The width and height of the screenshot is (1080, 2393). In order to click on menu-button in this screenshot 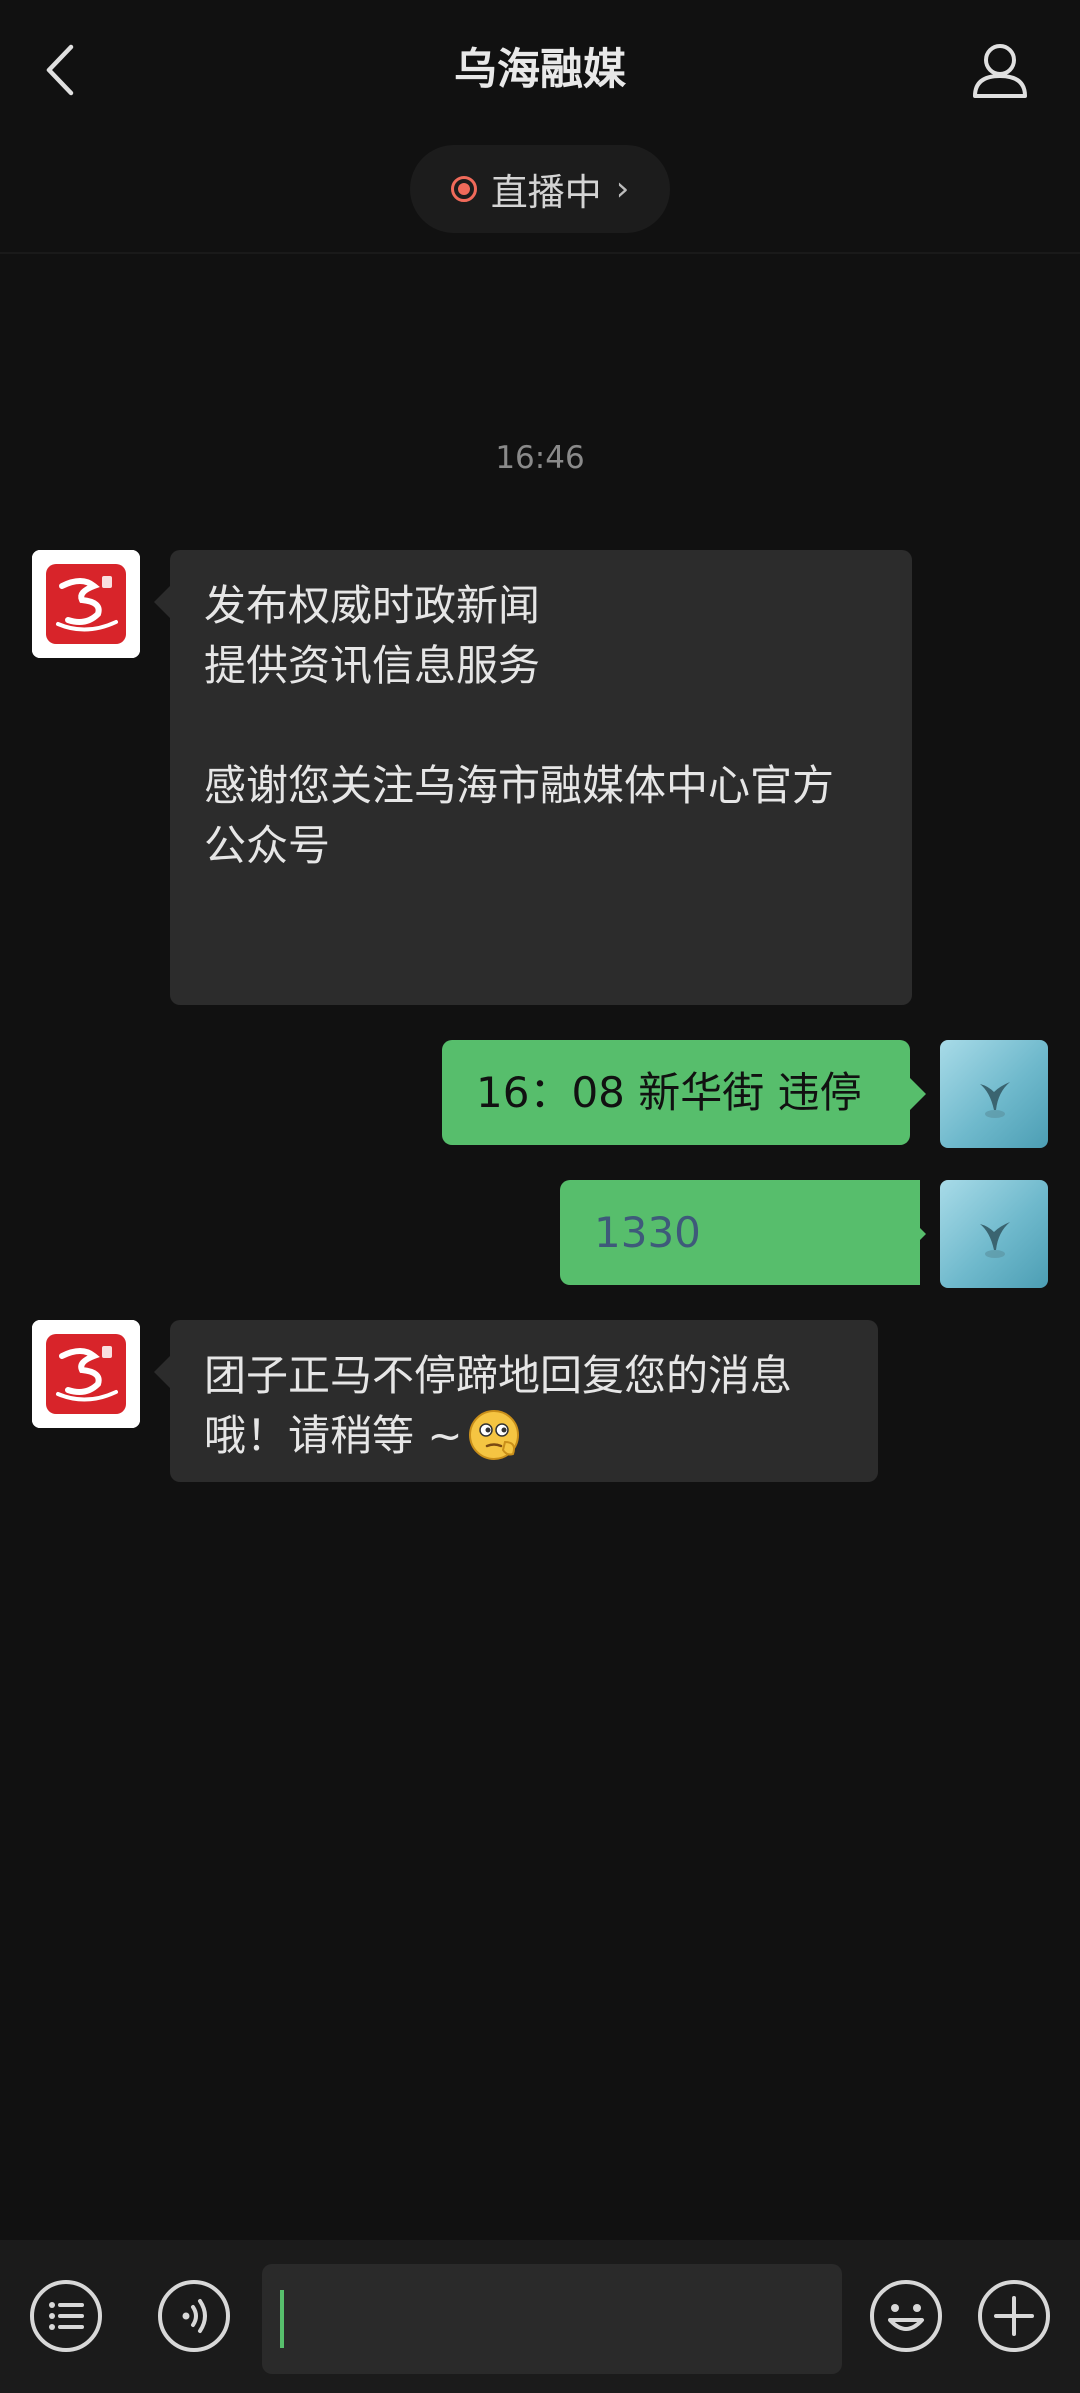, I will do `click(66, 2316)`.